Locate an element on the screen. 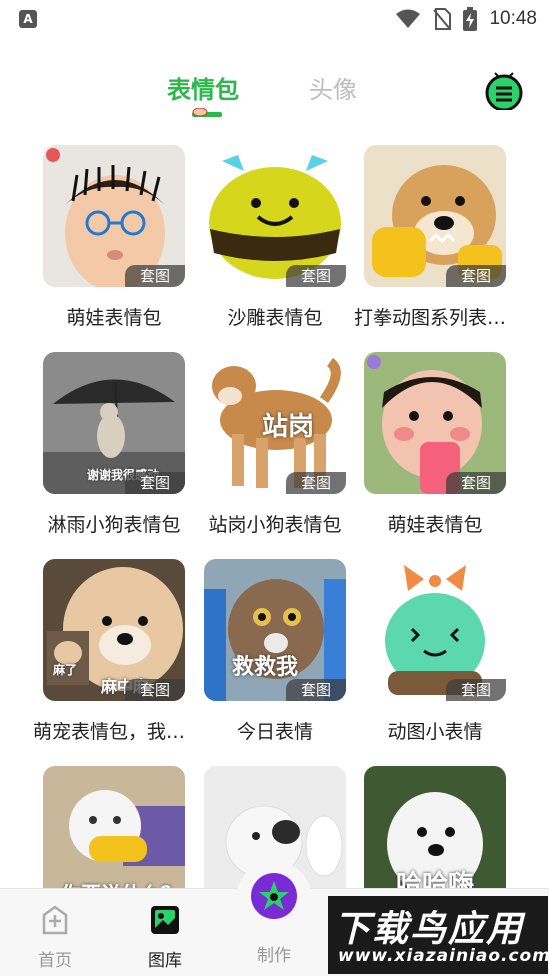 This screenshot has height=976, width=549. make-button is located at coordinates (274, 899).